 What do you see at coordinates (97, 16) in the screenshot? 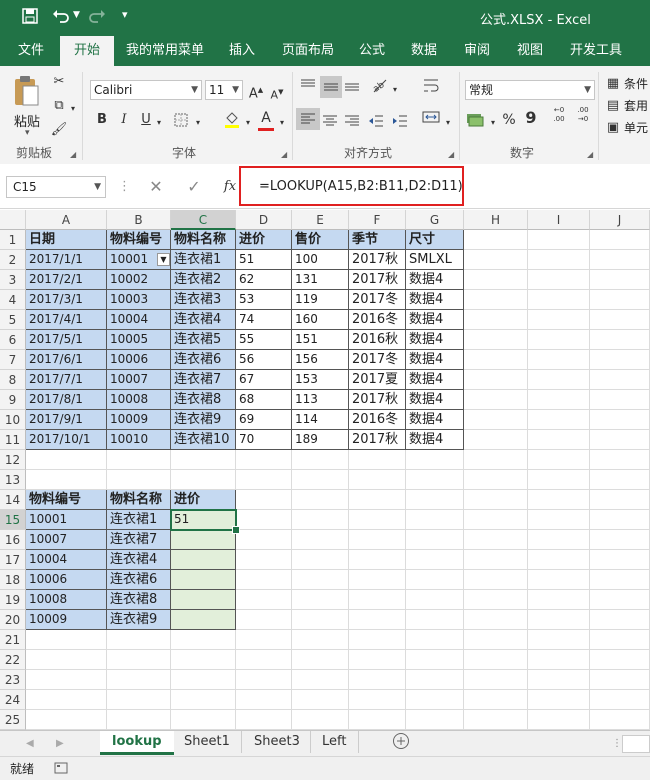
I see `redo-icon` at bounding box center [97, 16].